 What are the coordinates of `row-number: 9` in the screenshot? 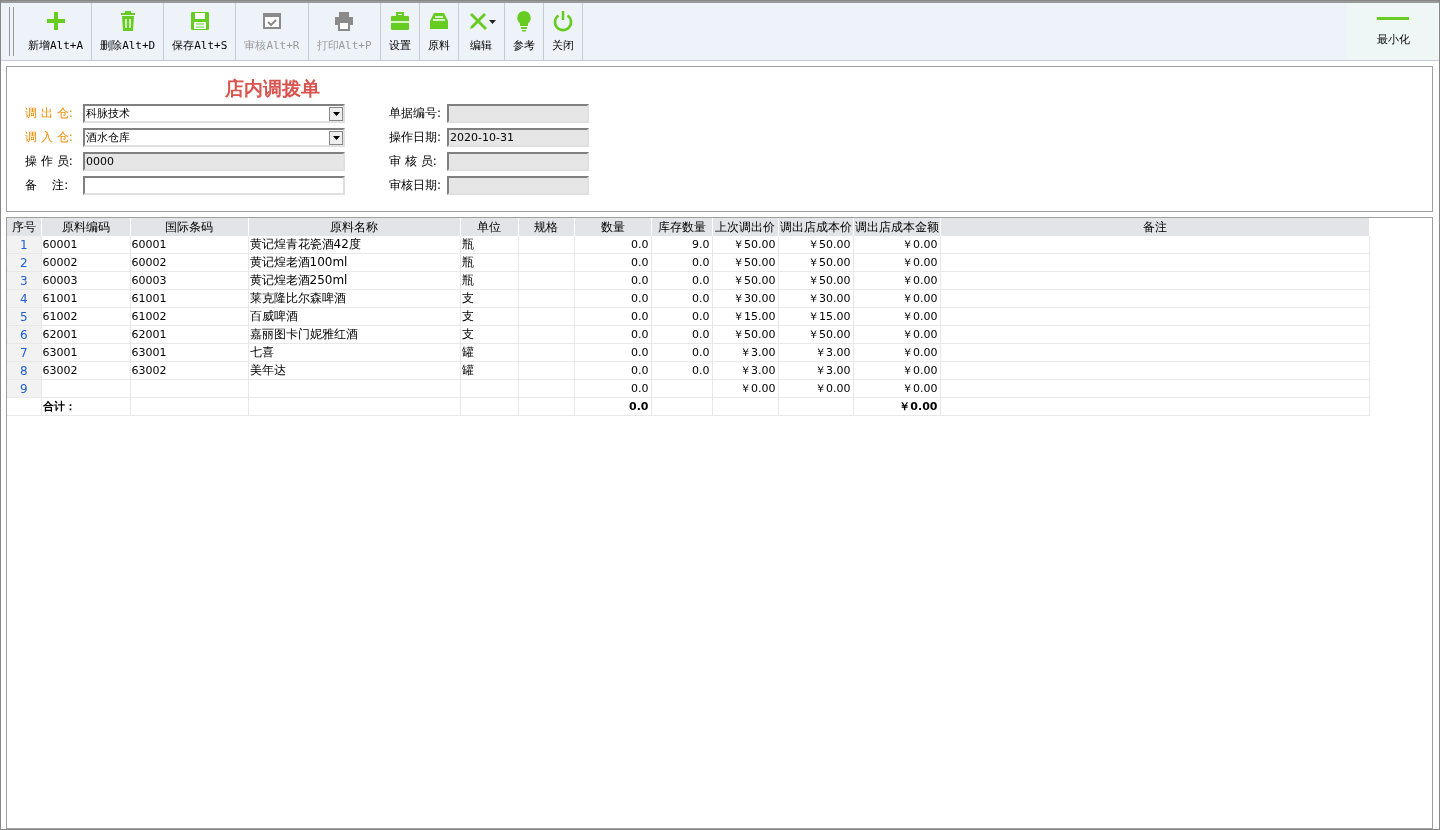 It's located at (23, 388).